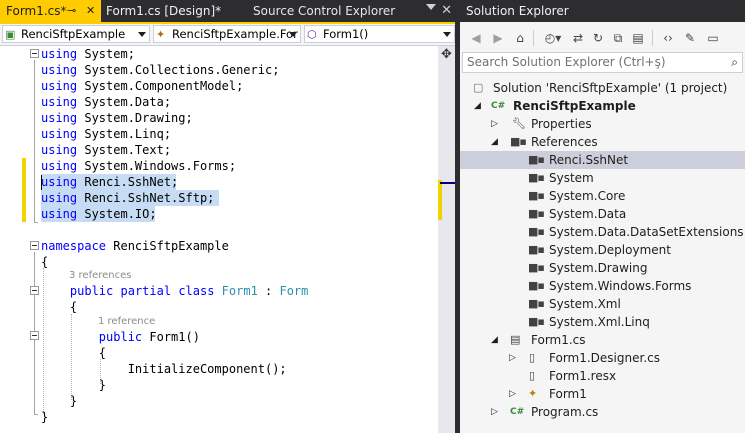  Describe the element at coordinates (602, 394) in the screenshot. I see `tree-node: ▷ ✦ Form1` at that location.